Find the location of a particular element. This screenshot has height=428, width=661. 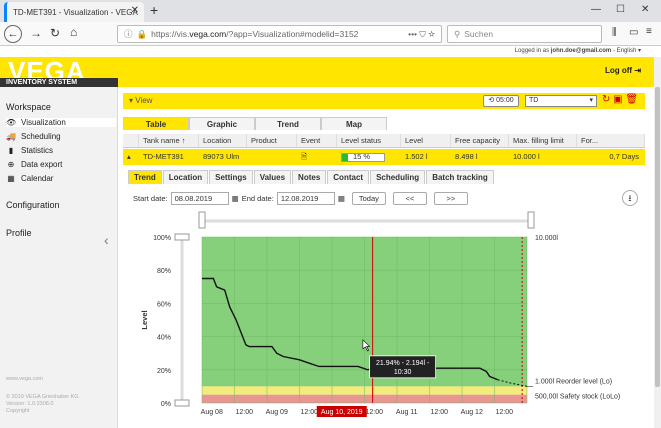

view-actions: ↻ ▣ 🗑 is located at coordinates (620, 99).